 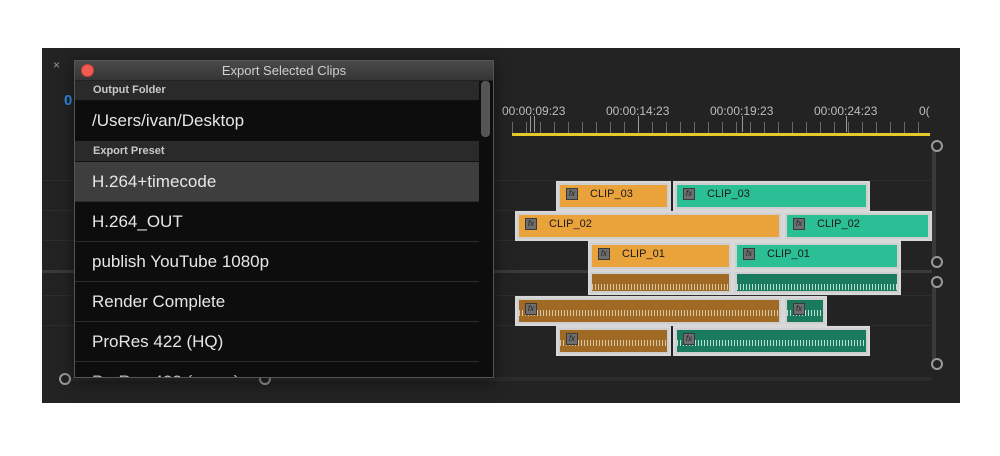 I want to click on preset-item: ProRes 422 (HQ), so click(x=277, y=342).